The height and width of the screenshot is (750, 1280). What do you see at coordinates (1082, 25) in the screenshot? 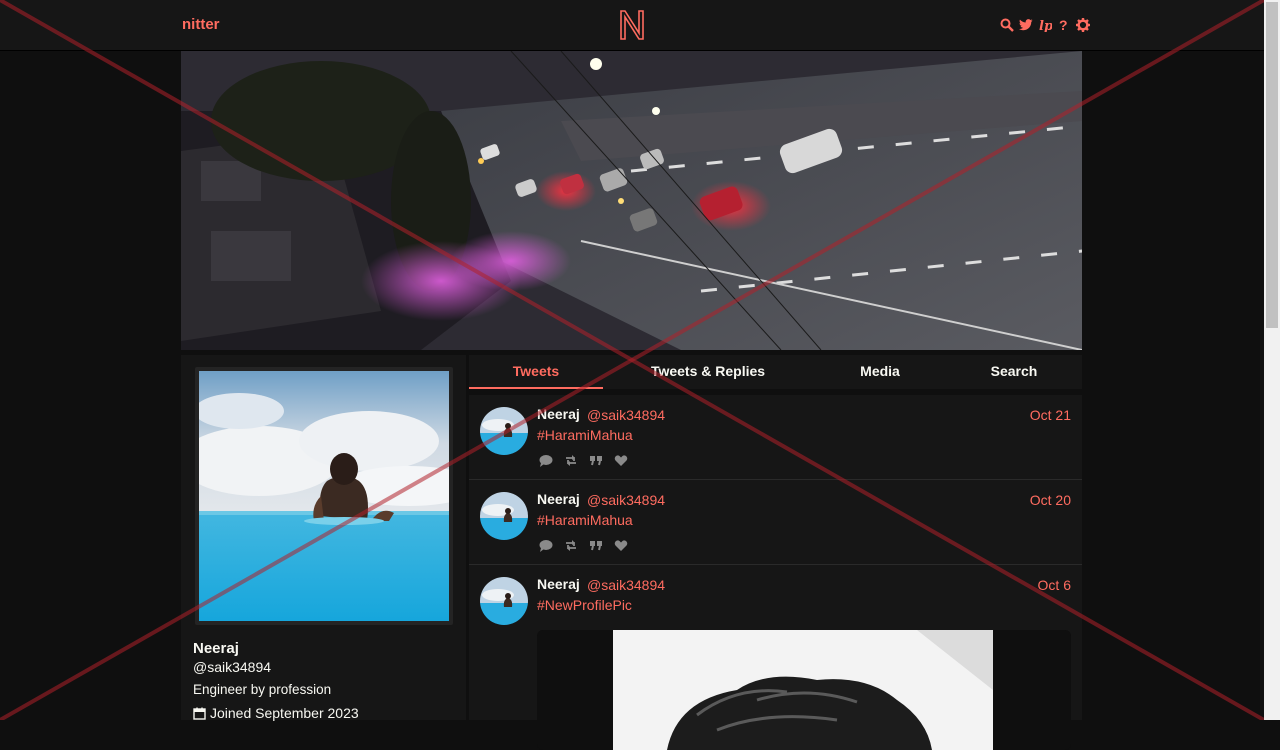
I see `settings-icon` at bounding box center [1082, 25].